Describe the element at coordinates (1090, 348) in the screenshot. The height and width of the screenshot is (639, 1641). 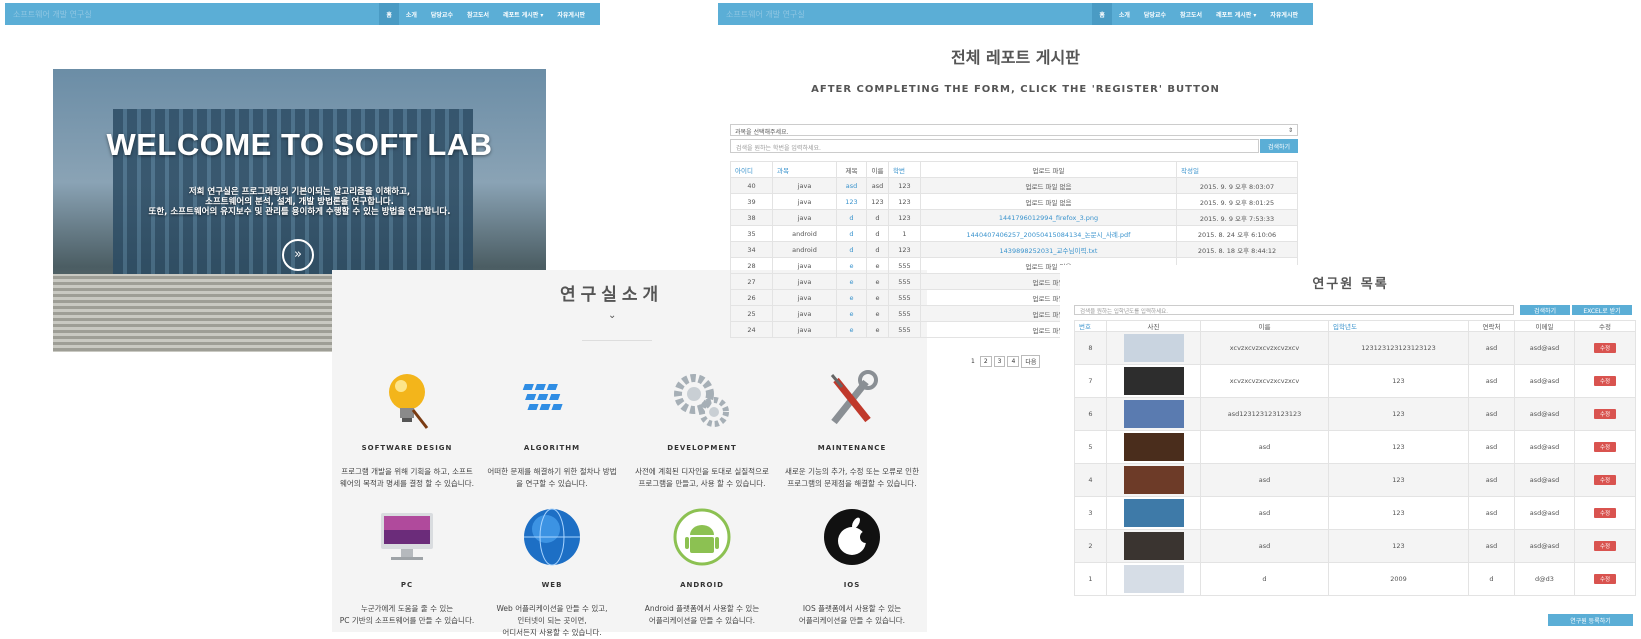
I see `cell-no: 8` at that location.